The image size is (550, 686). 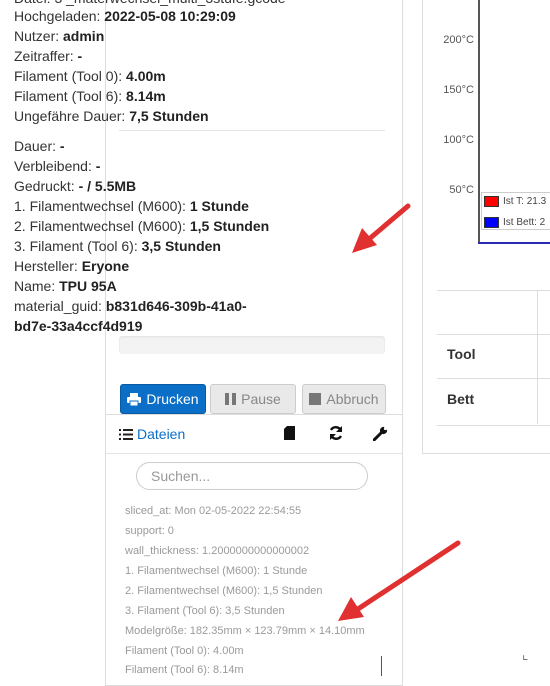 I want to click on pause-button: Pause, so click(x=253, y=399).